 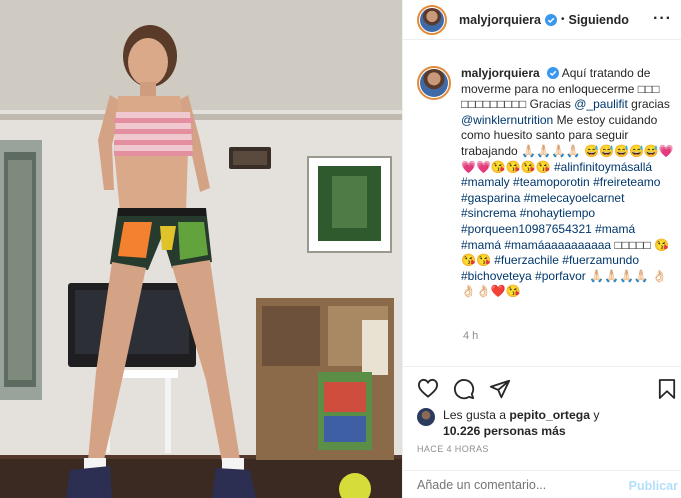 I want to click on likes-prefix: Les gusta a, so click(x=475, y=415).